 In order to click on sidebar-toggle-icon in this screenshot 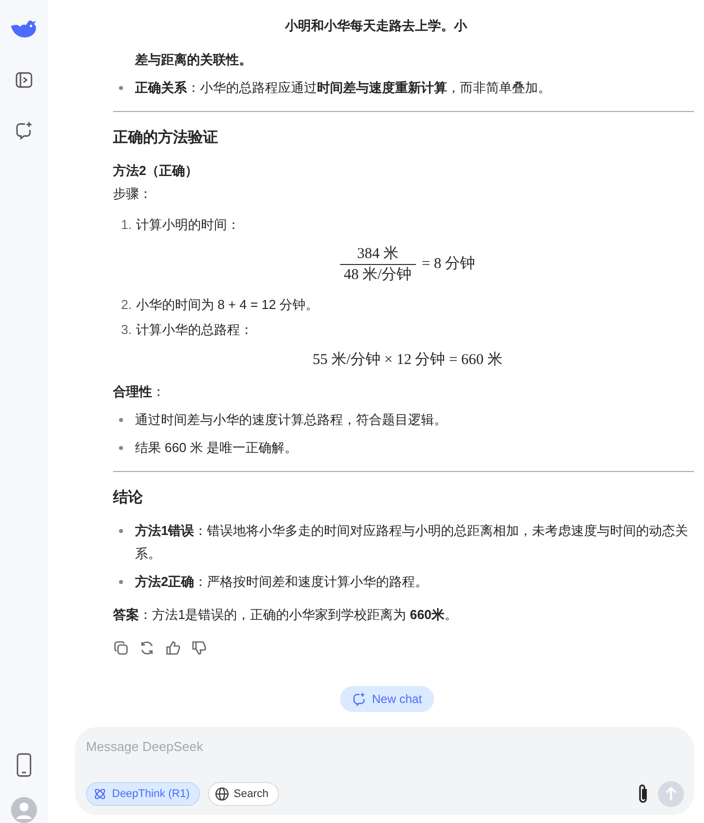, I will do `click(24, 80)`.